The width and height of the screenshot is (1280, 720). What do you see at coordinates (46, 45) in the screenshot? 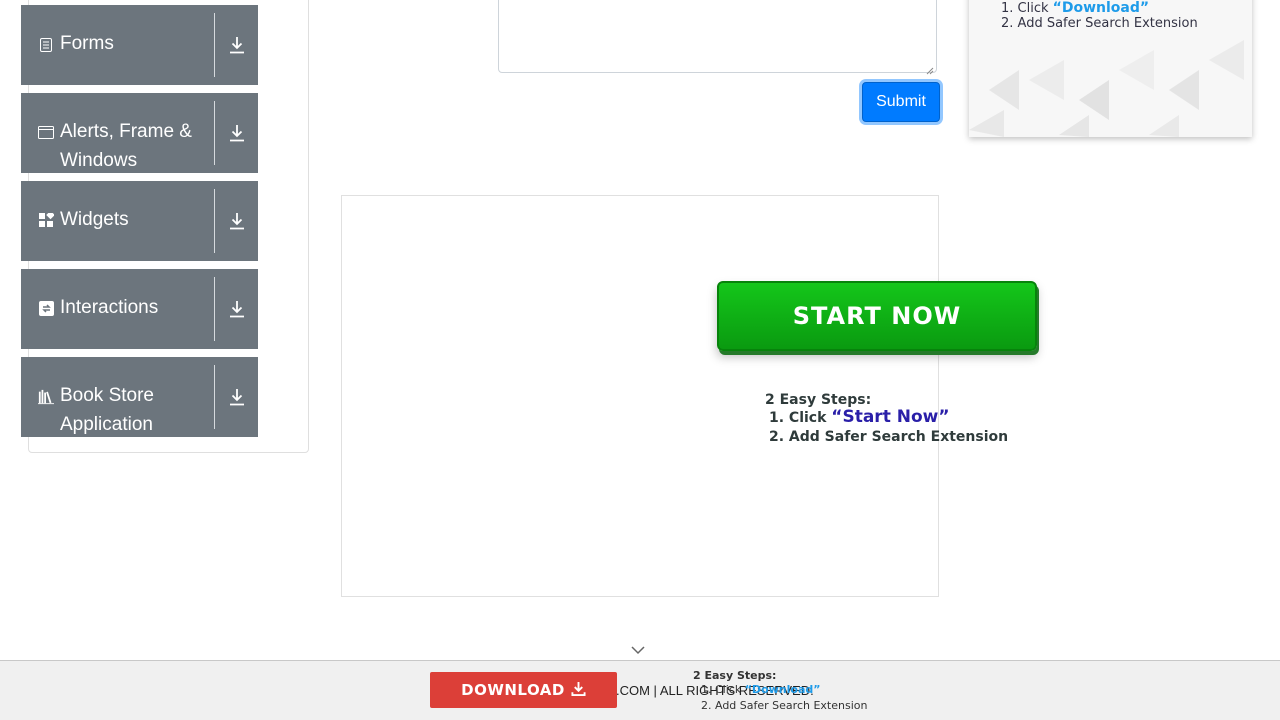
I see `form-icon` at bounding box center [46, 45].